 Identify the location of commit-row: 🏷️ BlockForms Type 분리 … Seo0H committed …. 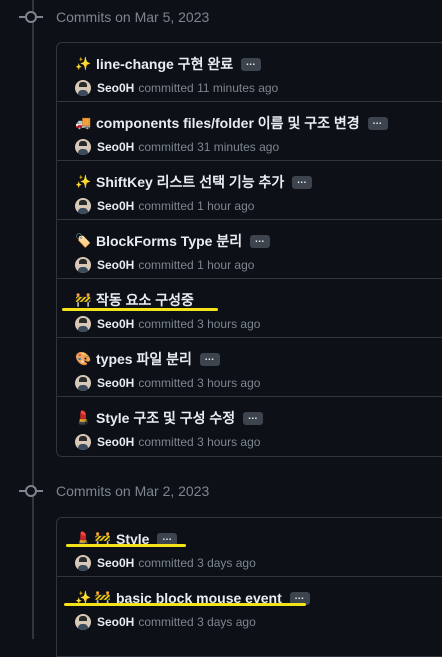
(249, 249).